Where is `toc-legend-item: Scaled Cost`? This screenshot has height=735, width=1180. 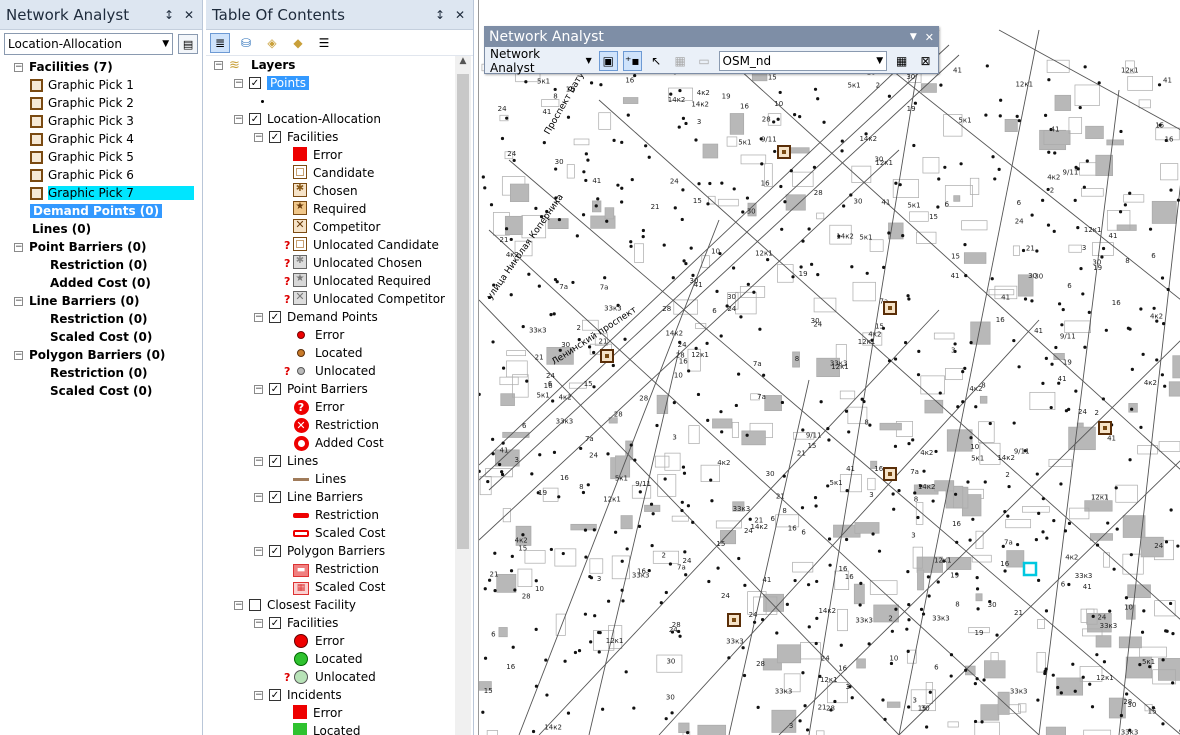 toc-legend-item: Scaled Cost is located at coordinates (334, 533).